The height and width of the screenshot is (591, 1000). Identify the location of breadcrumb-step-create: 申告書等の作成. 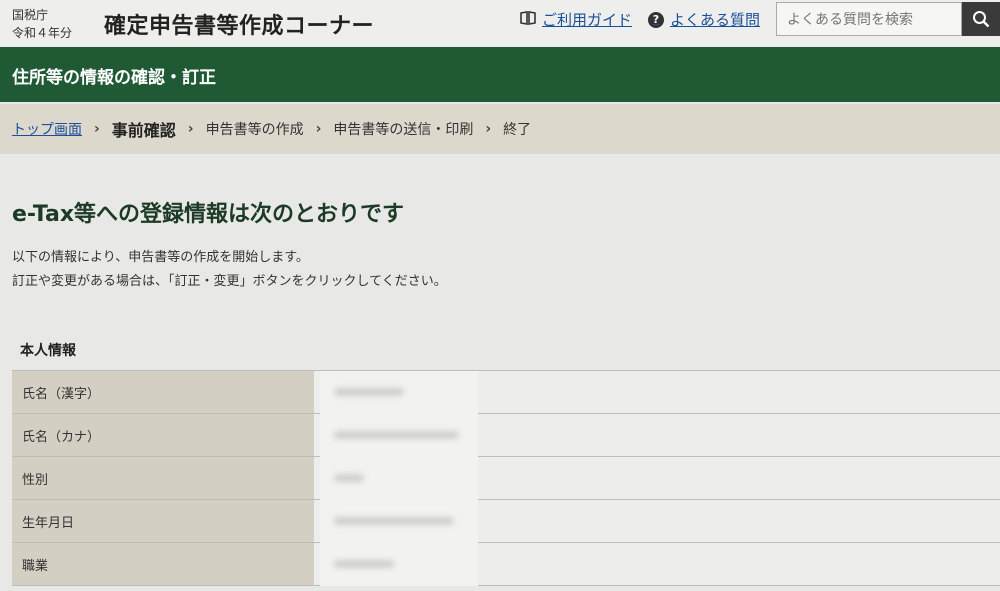
(254, 130).